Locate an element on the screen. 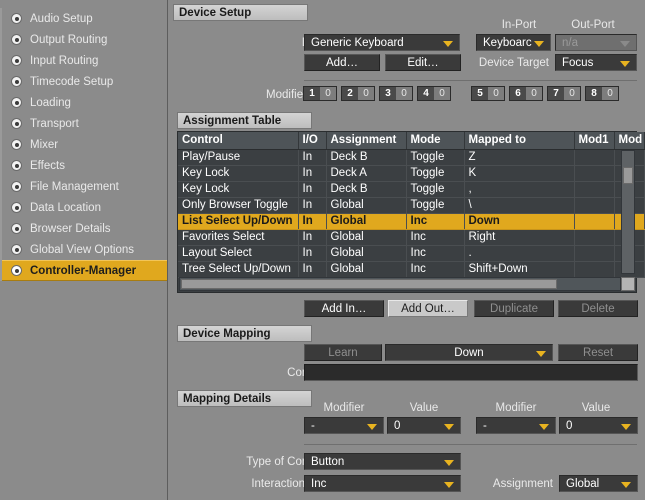 The width and height of the screenshot is (645, 500). sidebar-item-input-routing: Input Routing is located at coordinates (84, 60).